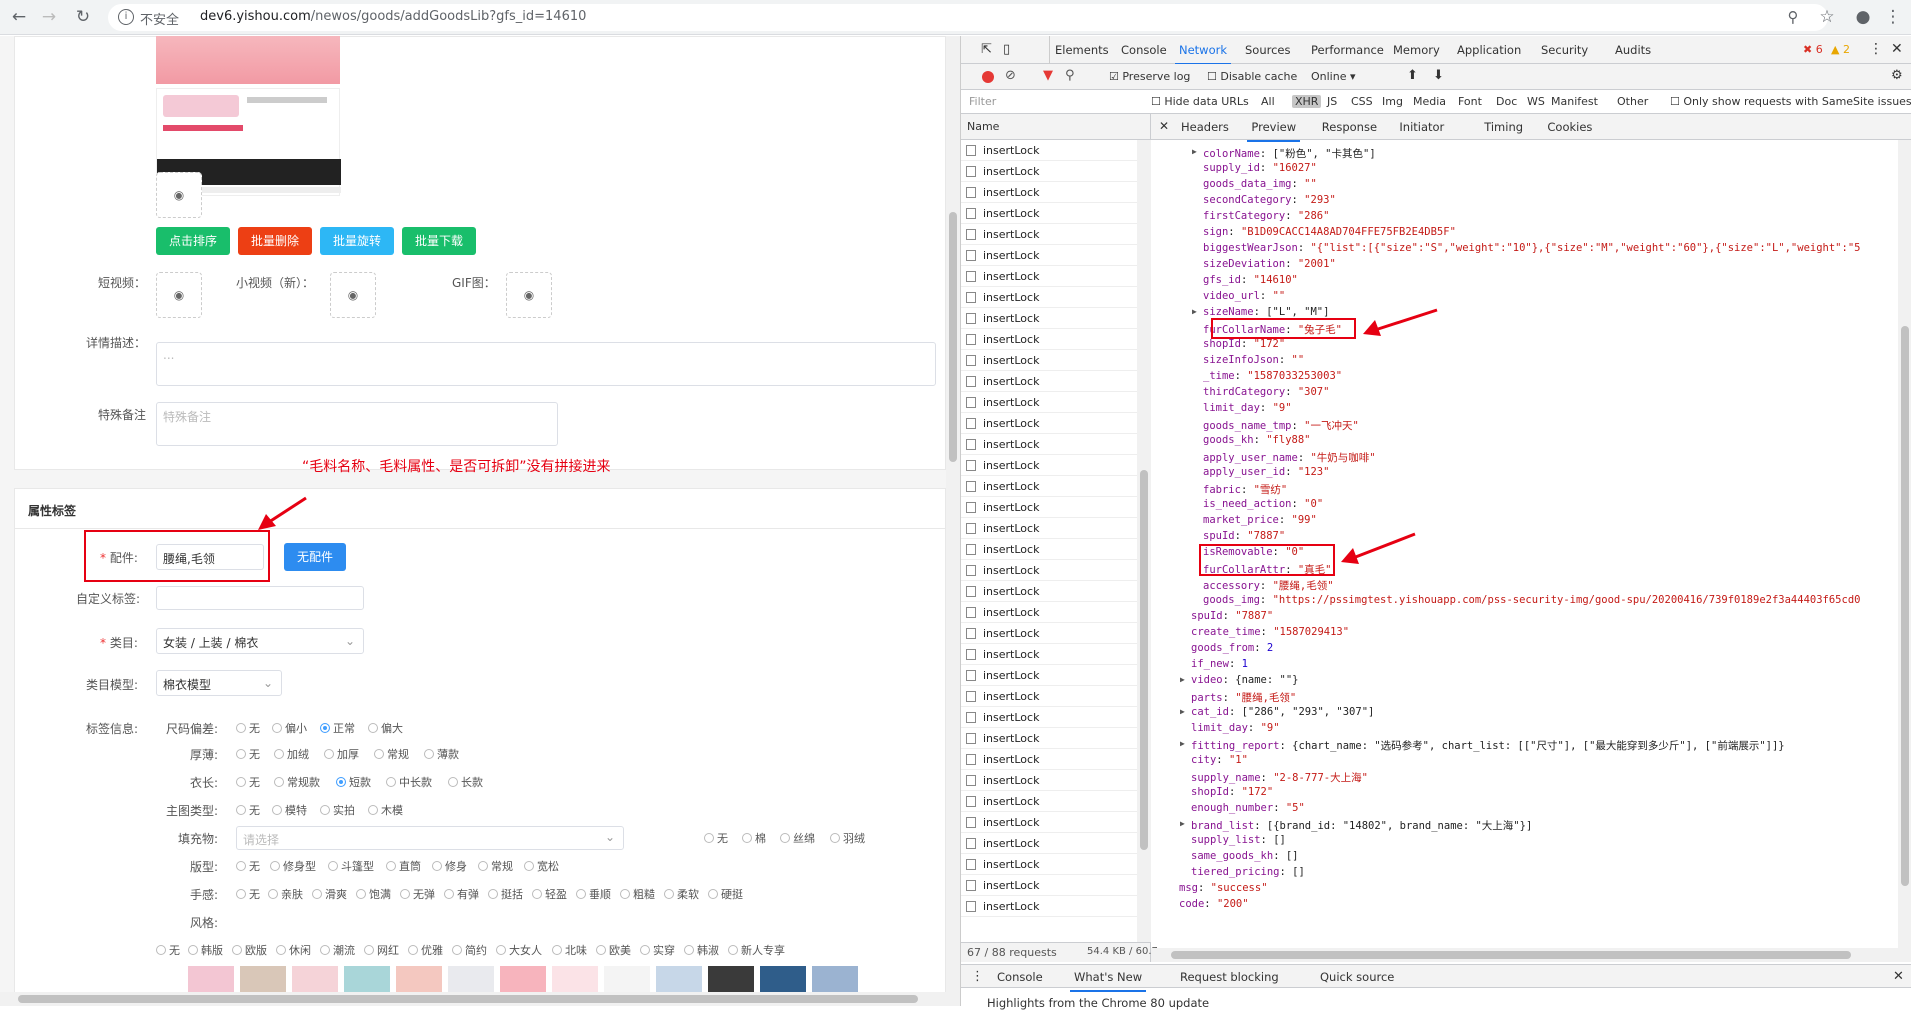  What do you see at coordinates (248, 810) in the screenshot?
I see `radio-main-pic: 无` at bounding box center [248, 810].